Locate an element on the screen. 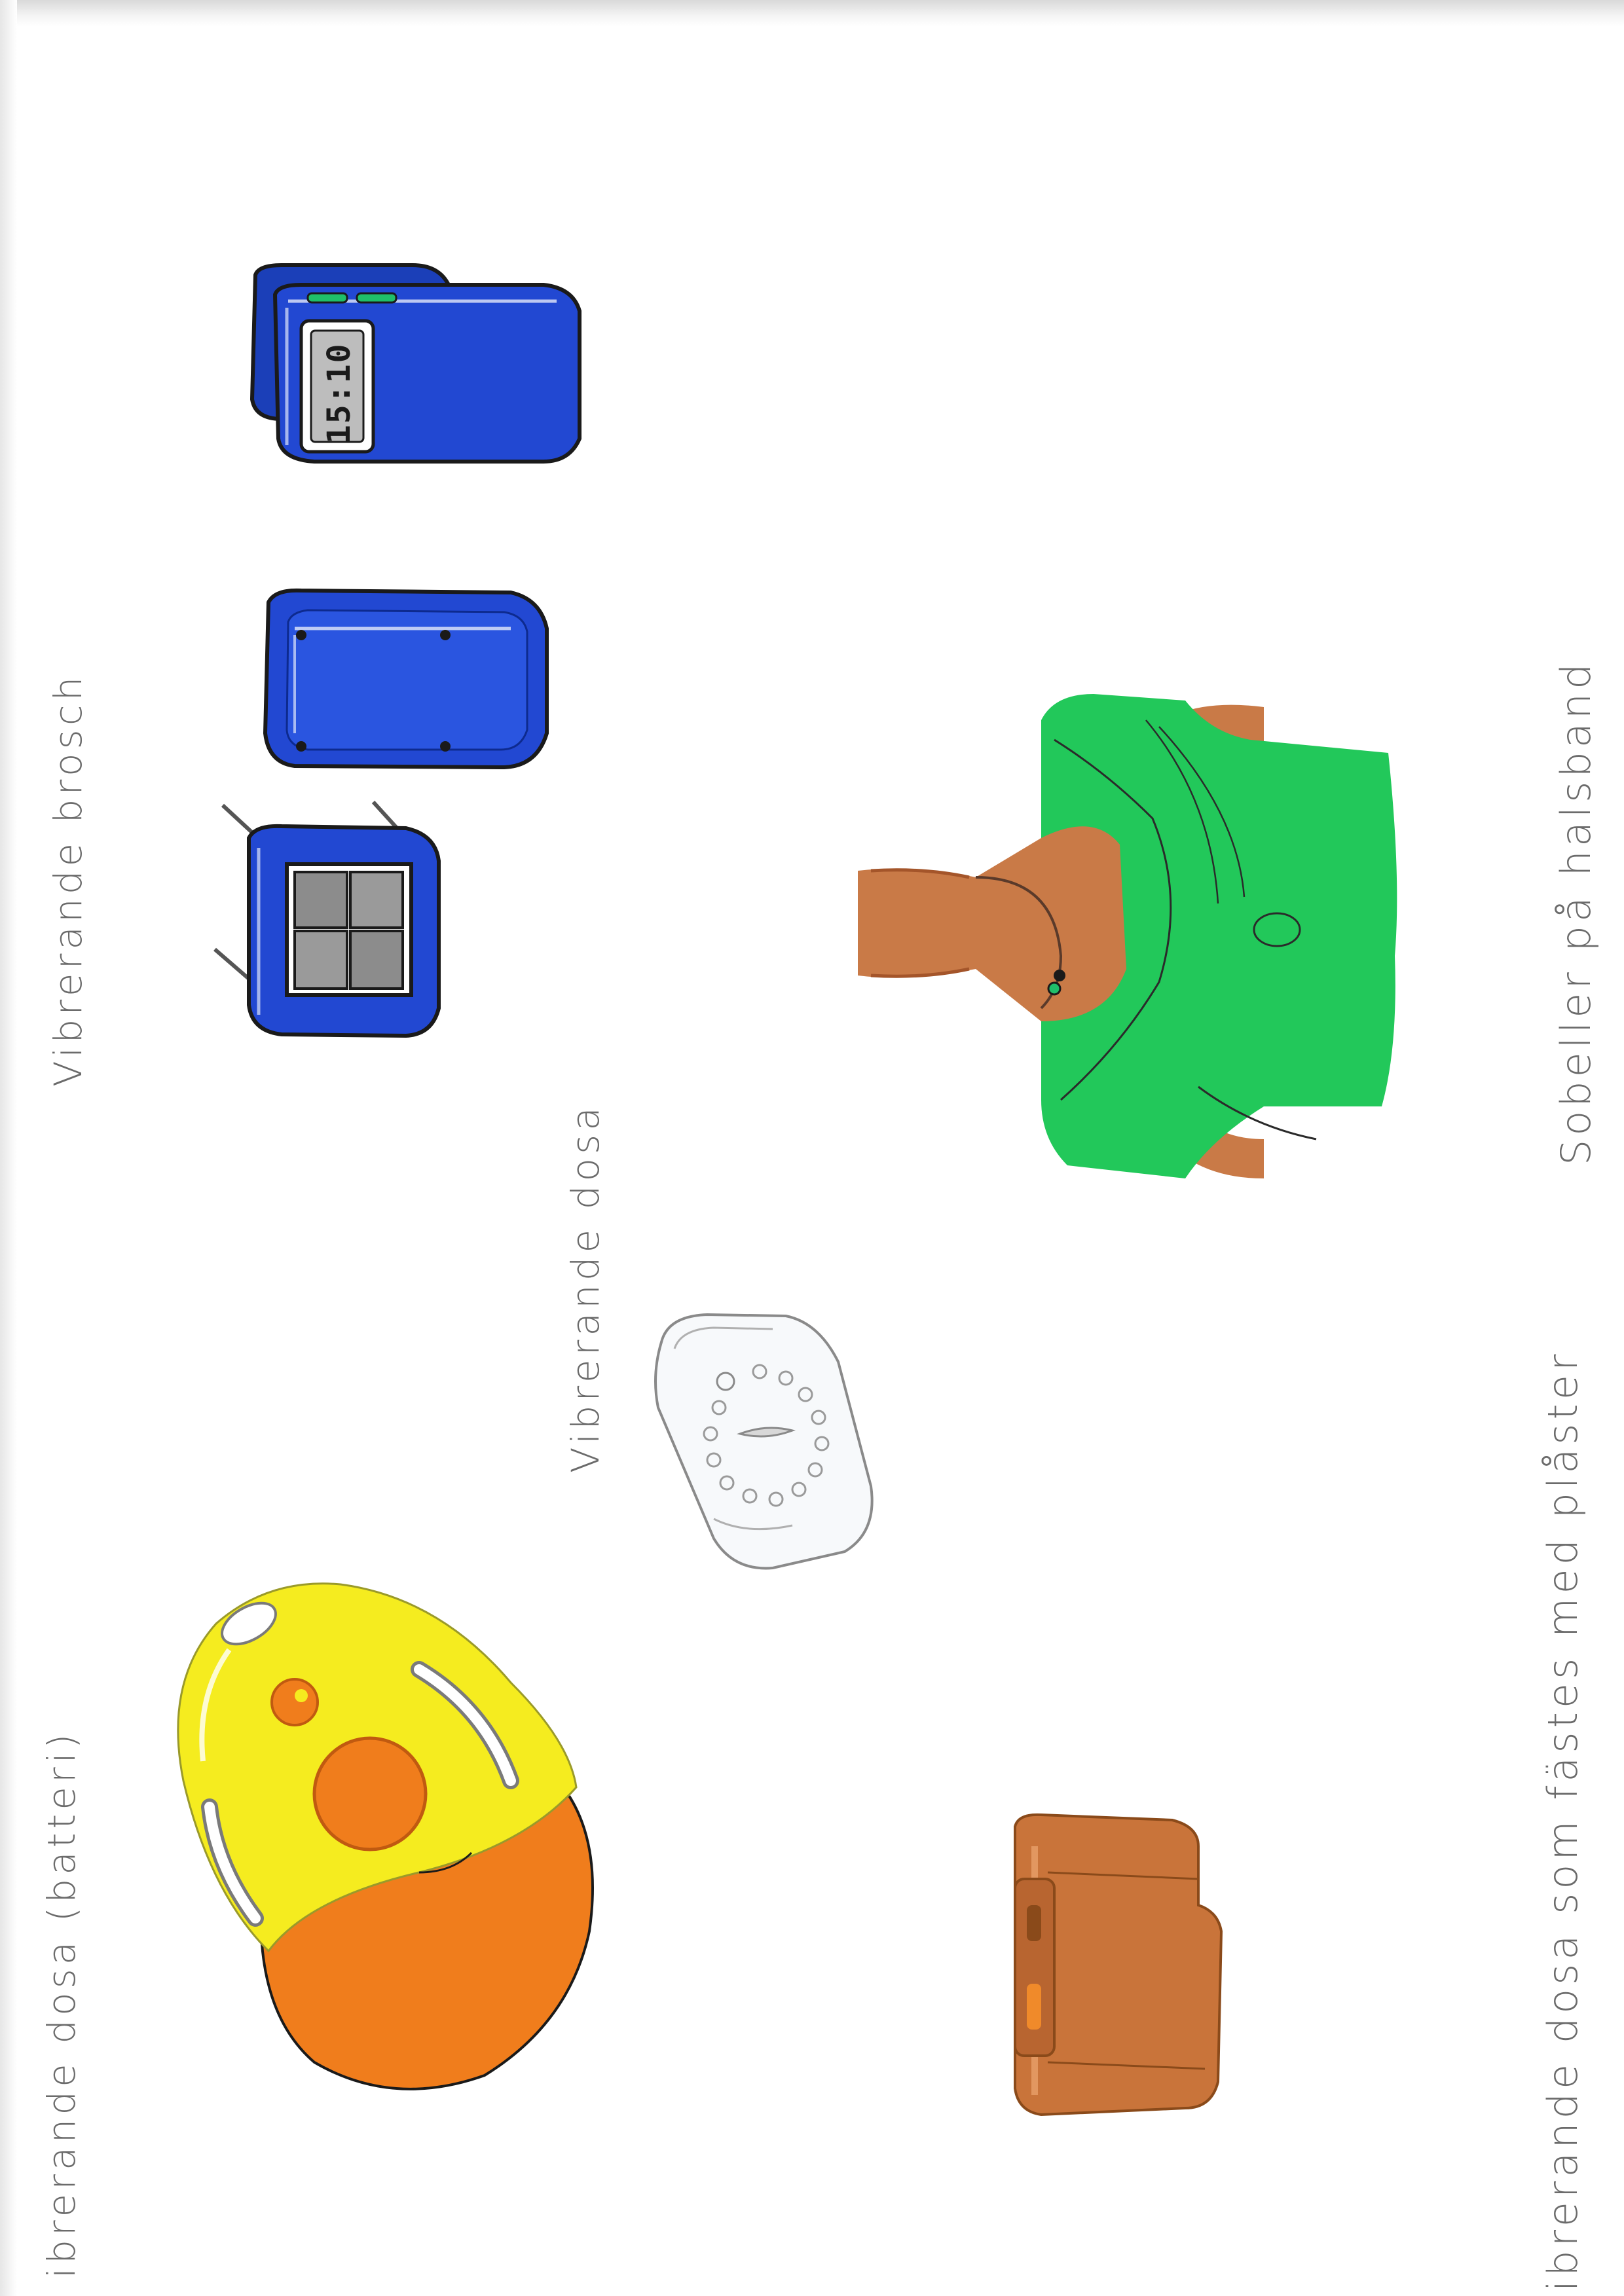 The height and width of the screenshot is (2296, 1624). scan-edge-top is located at coordinates (812, 13).